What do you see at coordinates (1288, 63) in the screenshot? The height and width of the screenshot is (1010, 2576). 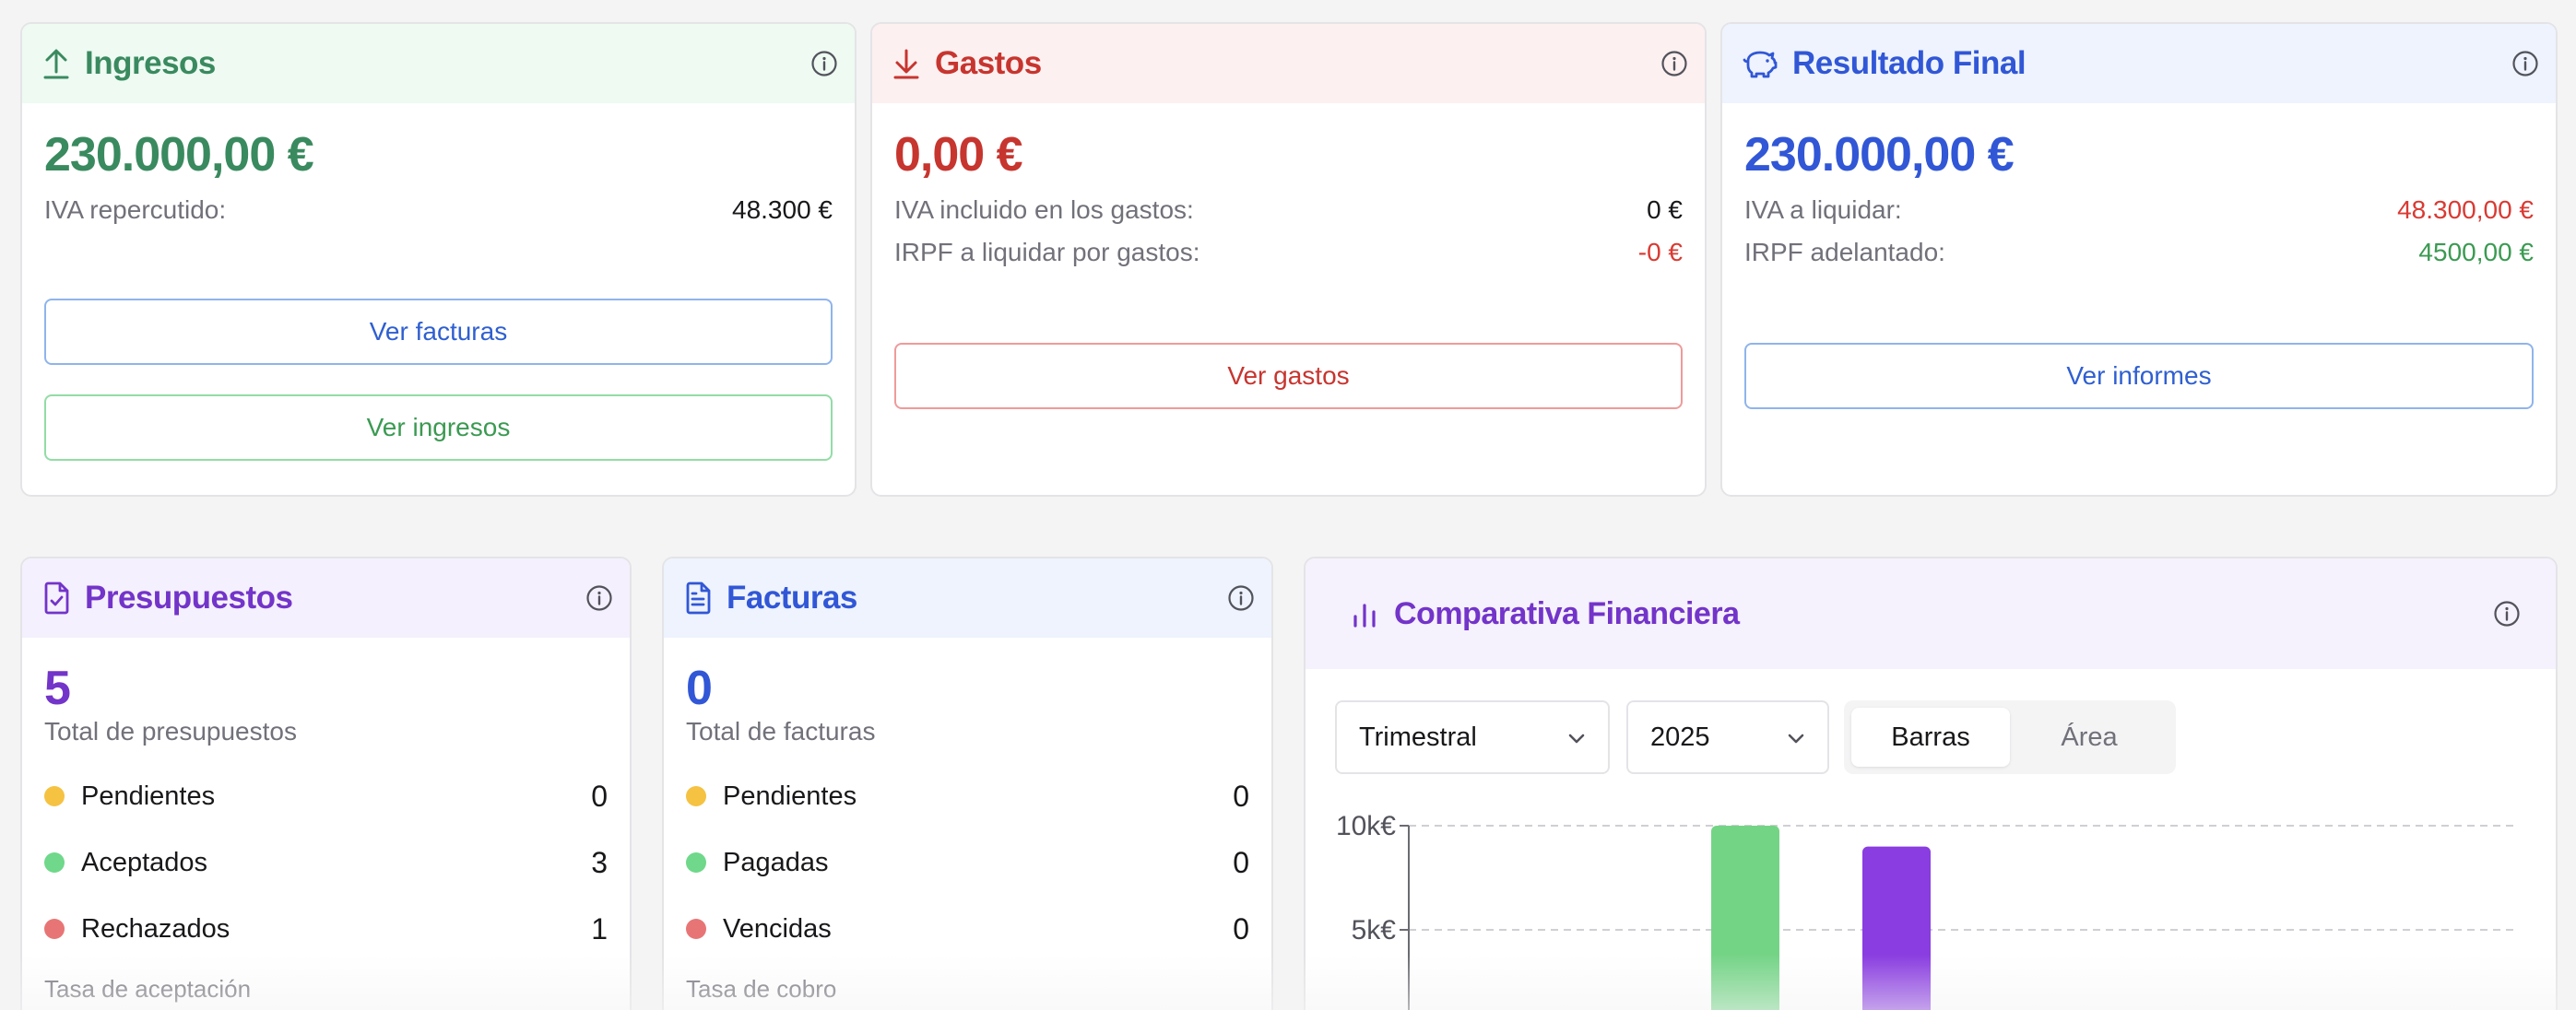 I see `gastos-header: Gastos` at bounding box center [1288, 63].